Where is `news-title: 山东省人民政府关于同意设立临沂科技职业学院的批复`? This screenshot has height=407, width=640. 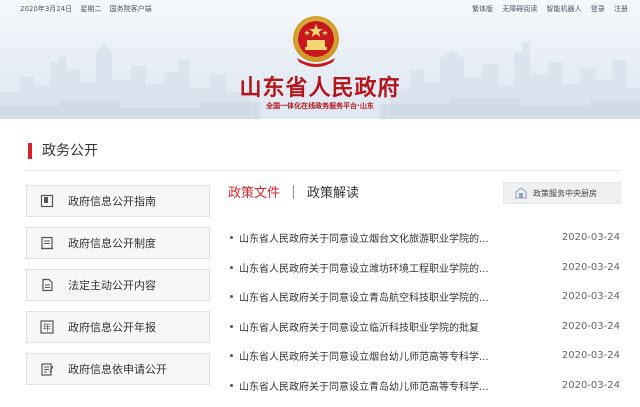
news-title: 山东省人民政府关于同意设立临沂科技职业学院的批复 is located at coordinates (359, 328).